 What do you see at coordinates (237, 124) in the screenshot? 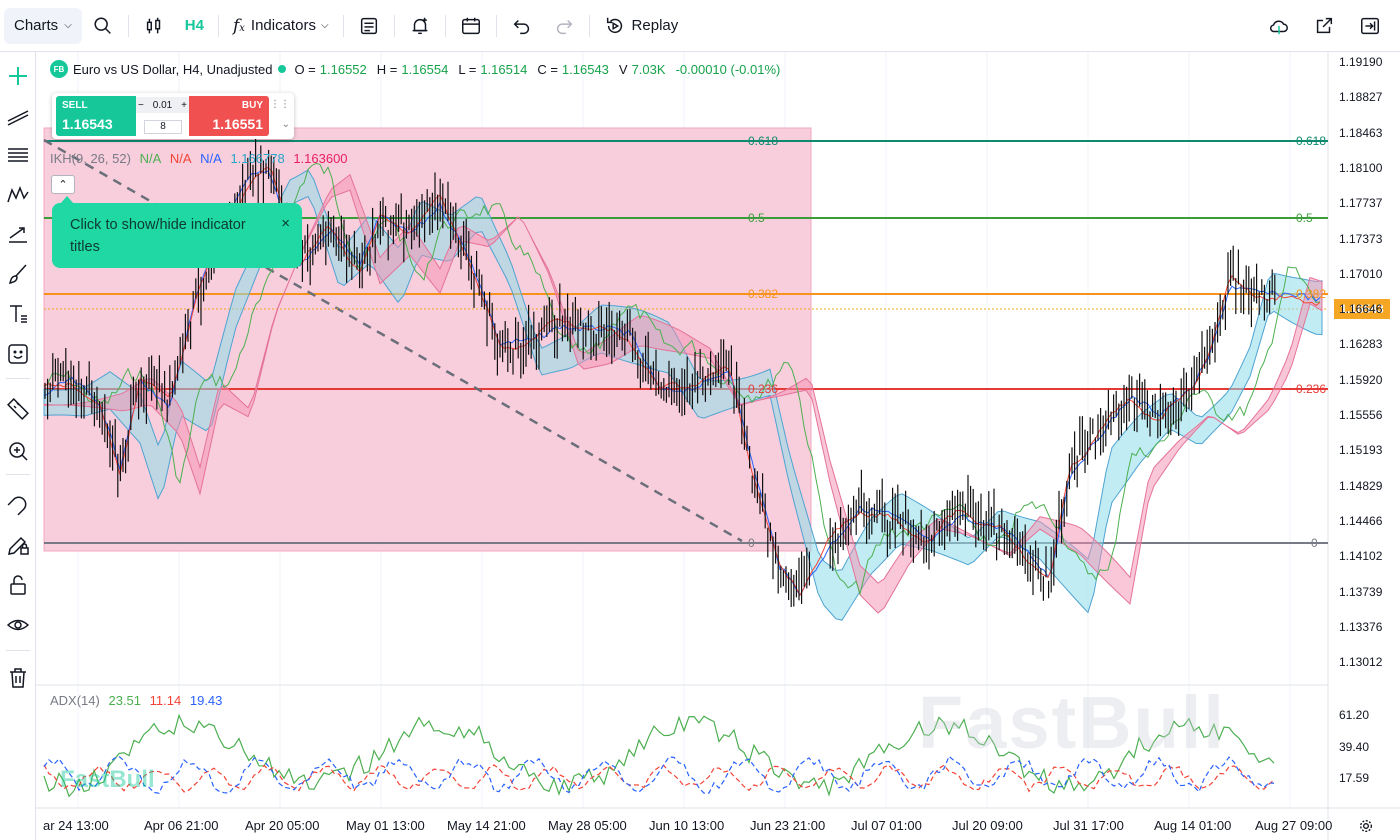
I see `buy-price: 1.16551` at bounding box center [237, 124].